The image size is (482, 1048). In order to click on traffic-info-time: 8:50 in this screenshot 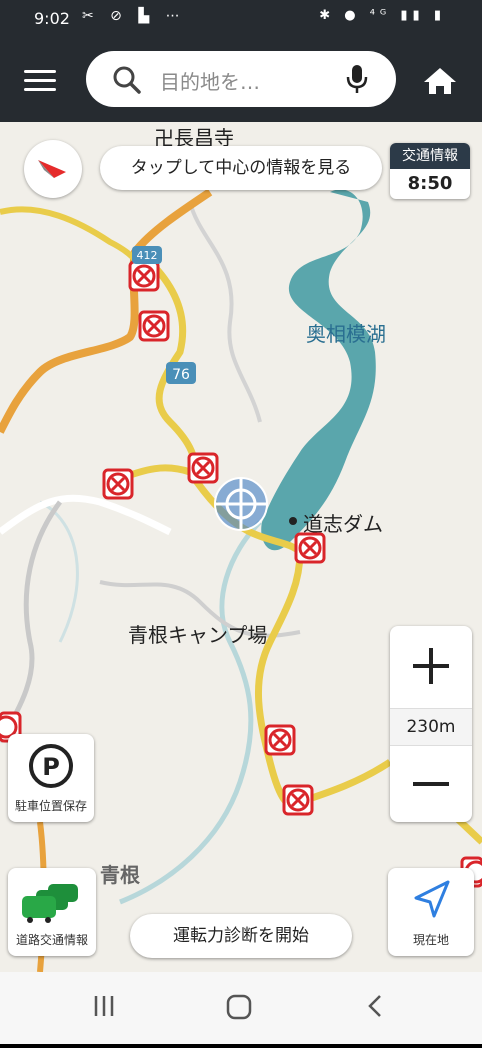, I will do `click(430, 183)`.